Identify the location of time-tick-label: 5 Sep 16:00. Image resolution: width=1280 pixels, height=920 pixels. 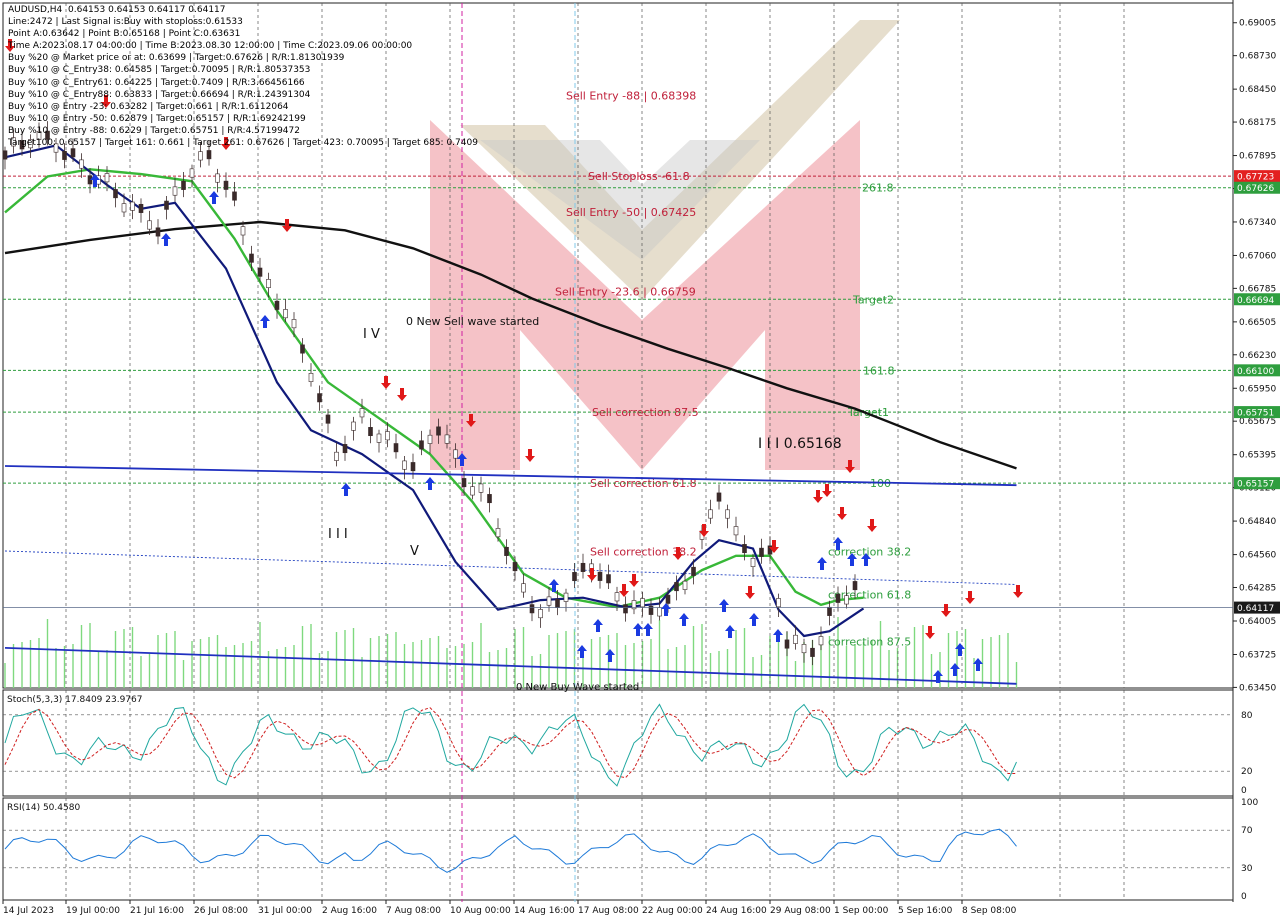
(925, 911).